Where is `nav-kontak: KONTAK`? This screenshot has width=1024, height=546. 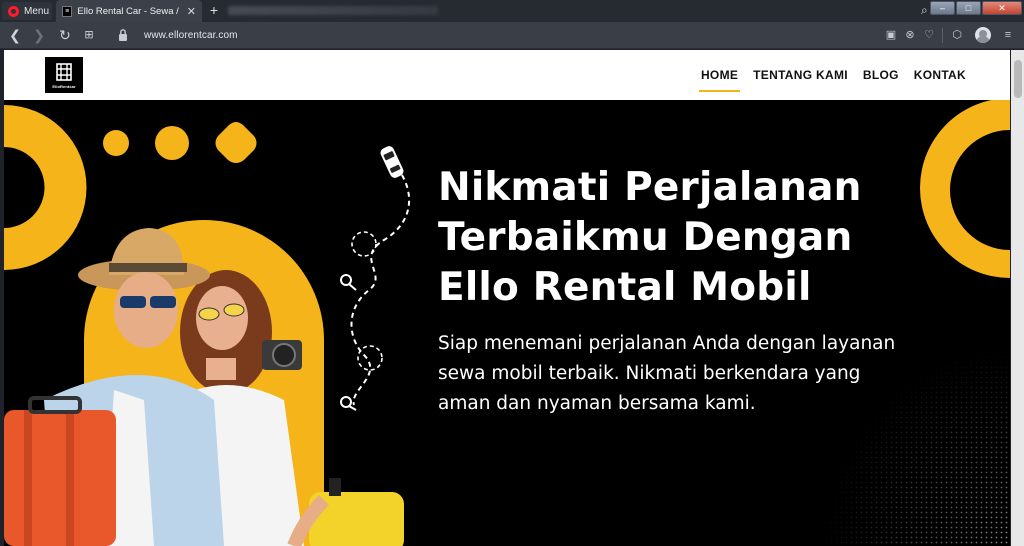 nav-kontak: KONTAK is located at coordinates (940, 75).